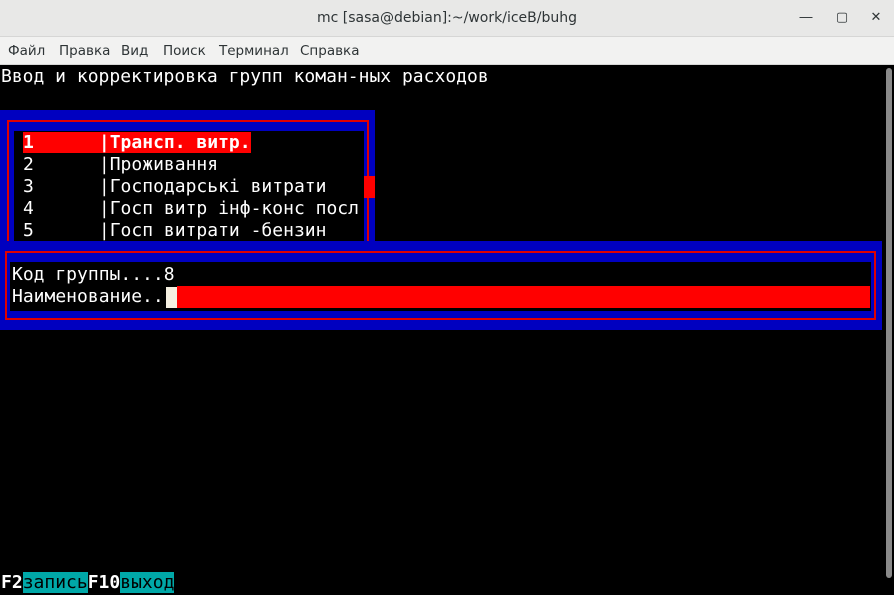 The width and height of the screenshot is (894, 595). Describe the element at coordinates (523, 297) in the screenshot. I see `name-input` at that location.